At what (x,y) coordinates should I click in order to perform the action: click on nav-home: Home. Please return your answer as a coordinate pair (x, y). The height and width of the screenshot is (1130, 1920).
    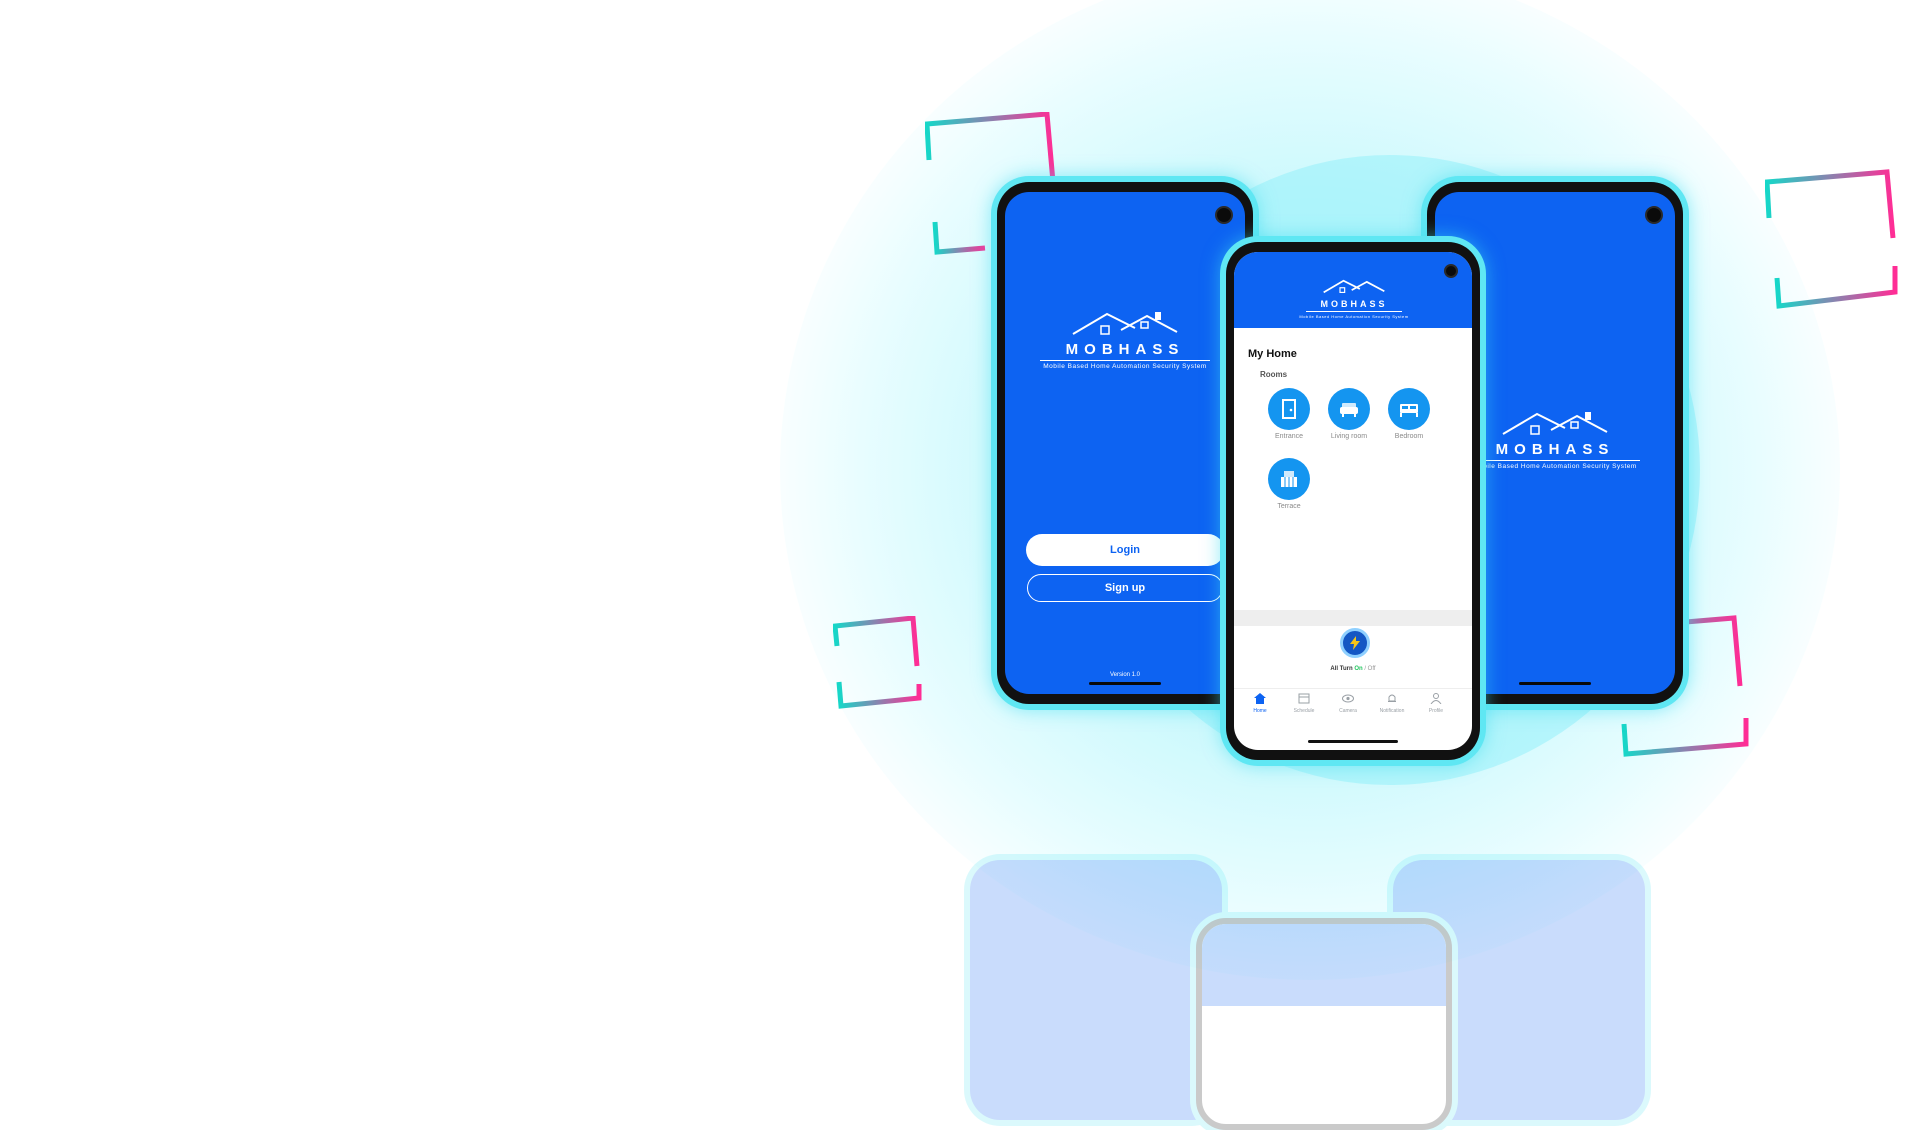
    Looking at the image, I should click on (1260, 703).